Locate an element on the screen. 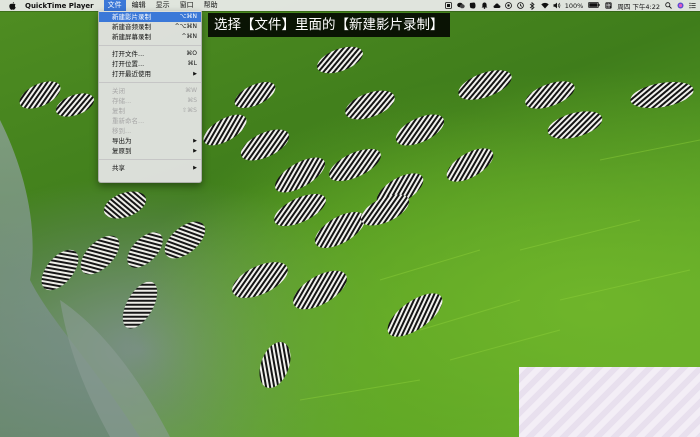 This screenshot has height=437, width=700. status-area: 100% 拼 周四 下午4:22 is located at coordinates (570, 5).